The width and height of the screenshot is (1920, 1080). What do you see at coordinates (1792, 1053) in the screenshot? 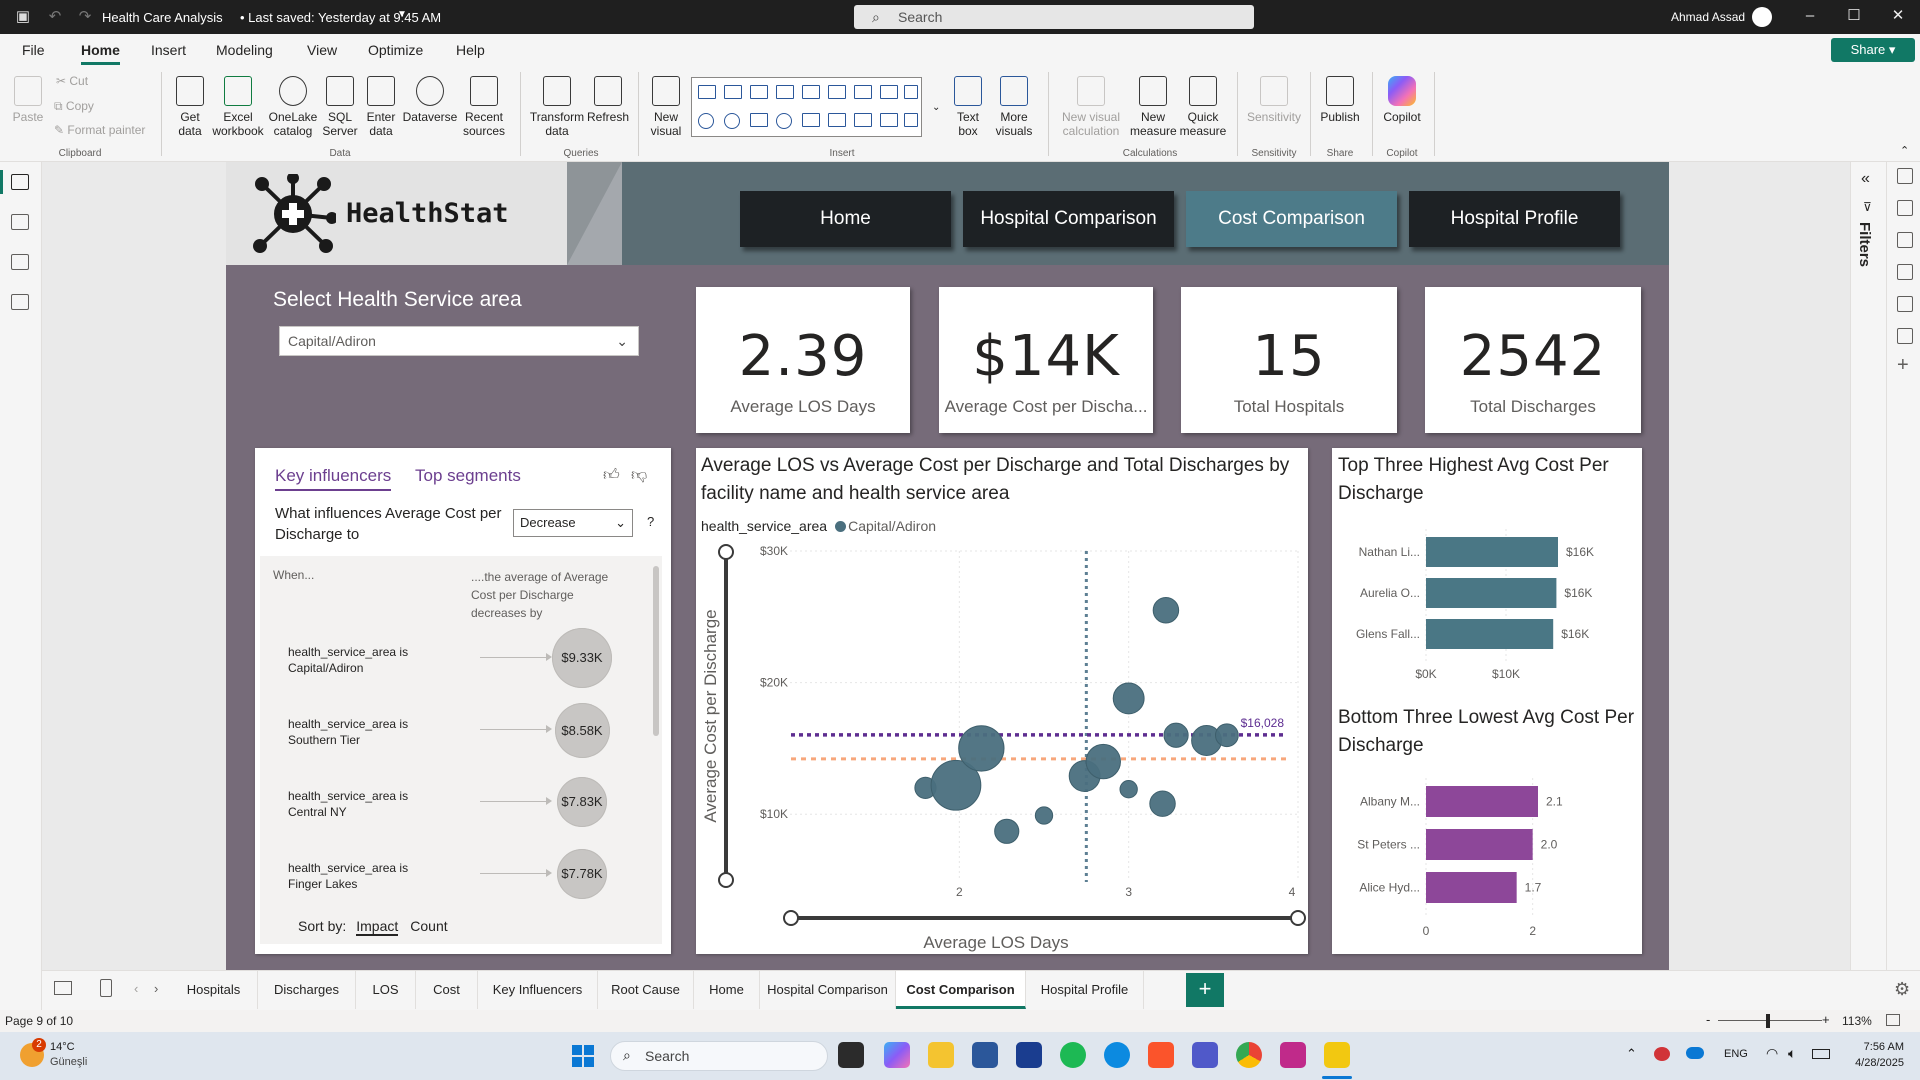
I see `volume-icon: 🔈︎` at bounding box center [1792, 1053].